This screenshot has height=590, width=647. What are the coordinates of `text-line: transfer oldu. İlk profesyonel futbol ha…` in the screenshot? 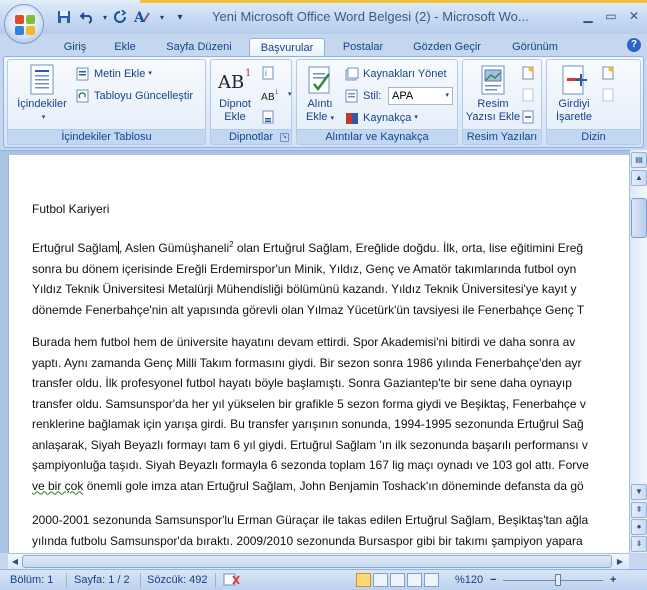 It's located at (302, 383).